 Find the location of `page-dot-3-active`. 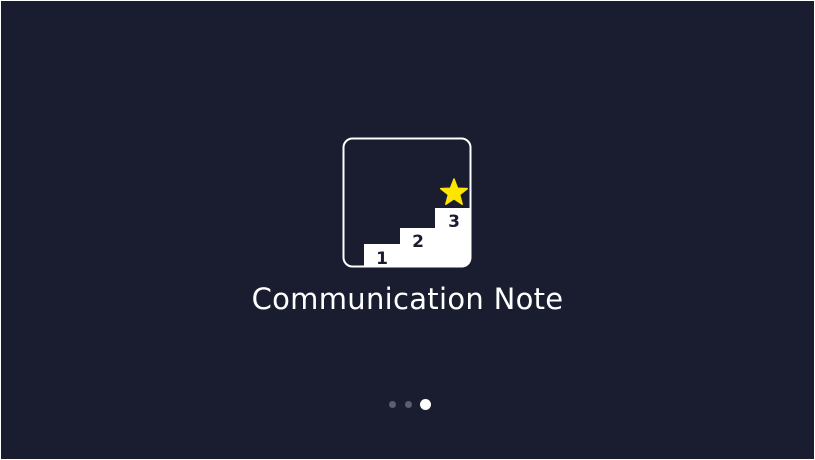

page-dot-3-active is located at coordinates (425, 404).